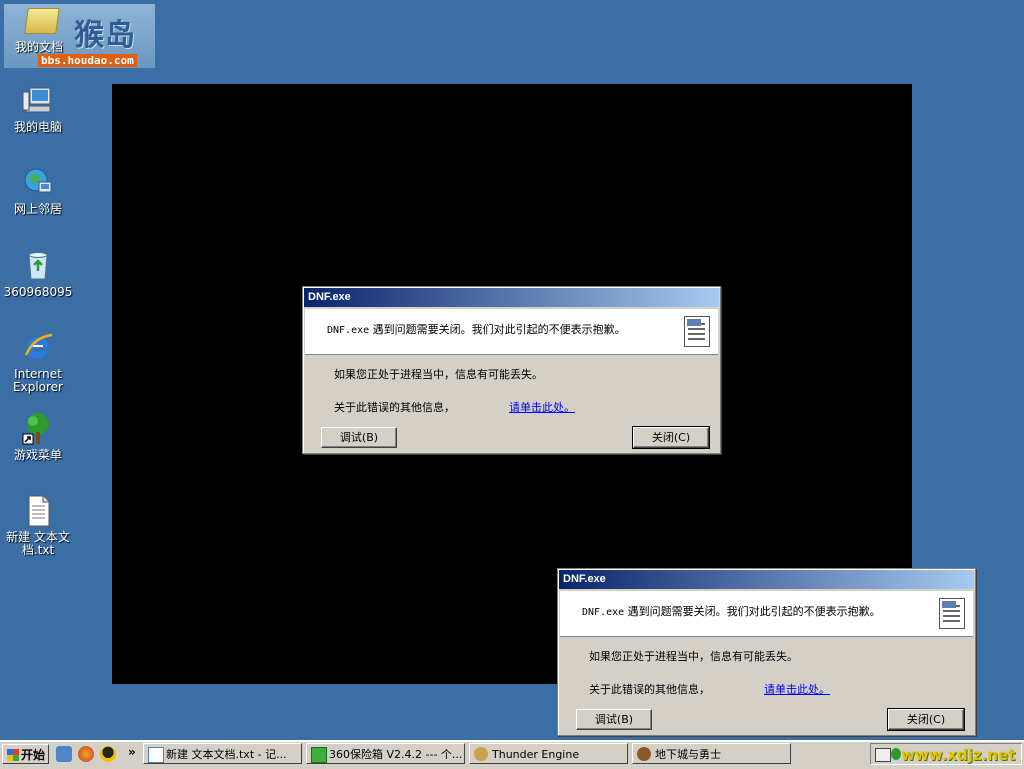  Describe the element at coordinates (481, 754) in the screenshot. I see `thunder-engine-icon` at that location.